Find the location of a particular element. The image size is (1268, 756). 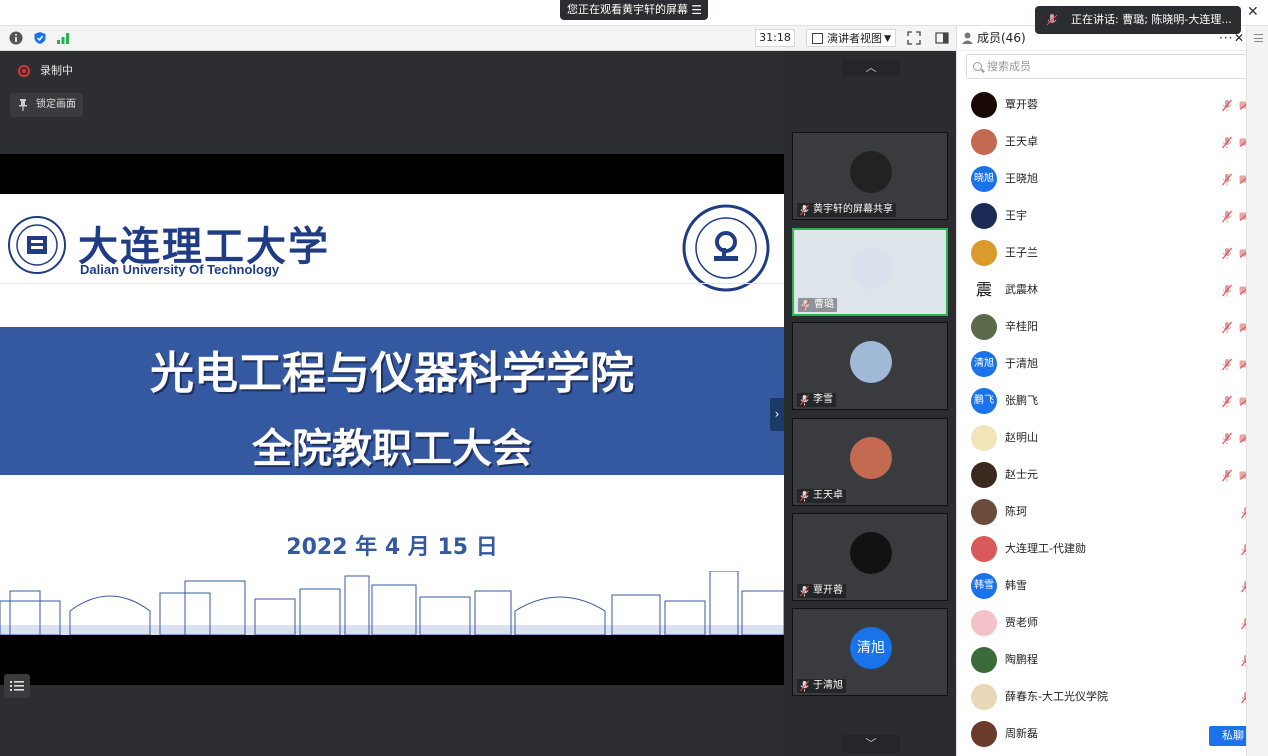

member-row: 王天卓 is located at coordinates (1105, 141).